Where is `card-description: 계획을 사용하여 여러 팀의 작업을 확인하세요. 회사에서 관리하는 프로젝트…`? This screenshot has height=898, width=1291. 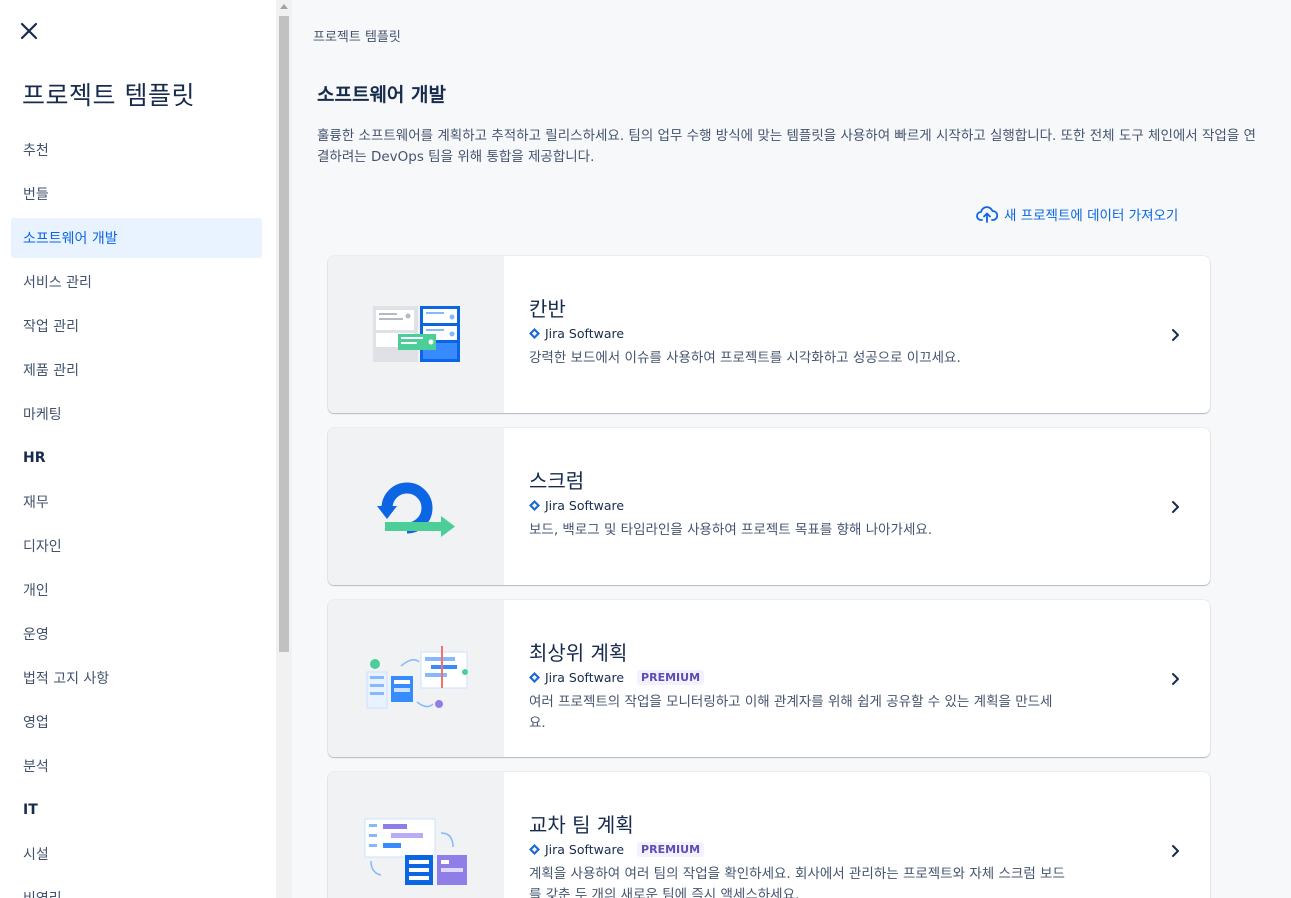 card-description: 계획을 사용하여 여러 팀의 작업을 확인하세요. 회사에서 관리하는 프로젝트… is located at coordinates (797, 882).